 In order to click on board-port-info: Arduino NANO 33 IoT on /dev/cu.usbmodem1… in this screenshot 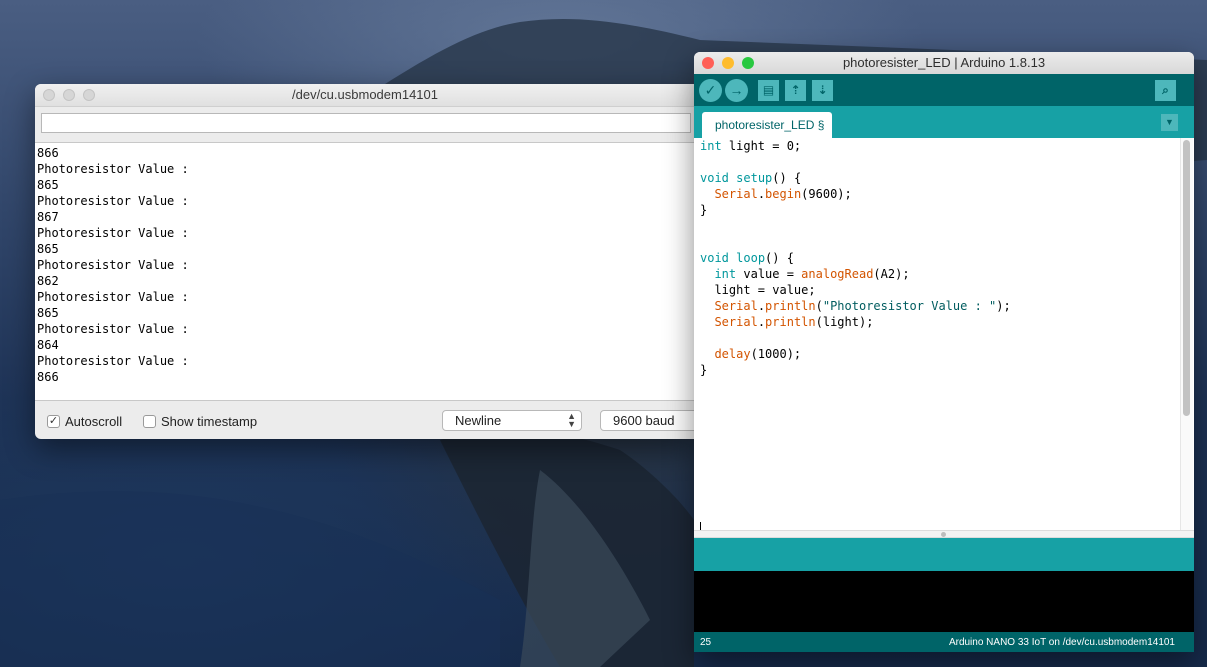, I will do `click(1061, 642)`.